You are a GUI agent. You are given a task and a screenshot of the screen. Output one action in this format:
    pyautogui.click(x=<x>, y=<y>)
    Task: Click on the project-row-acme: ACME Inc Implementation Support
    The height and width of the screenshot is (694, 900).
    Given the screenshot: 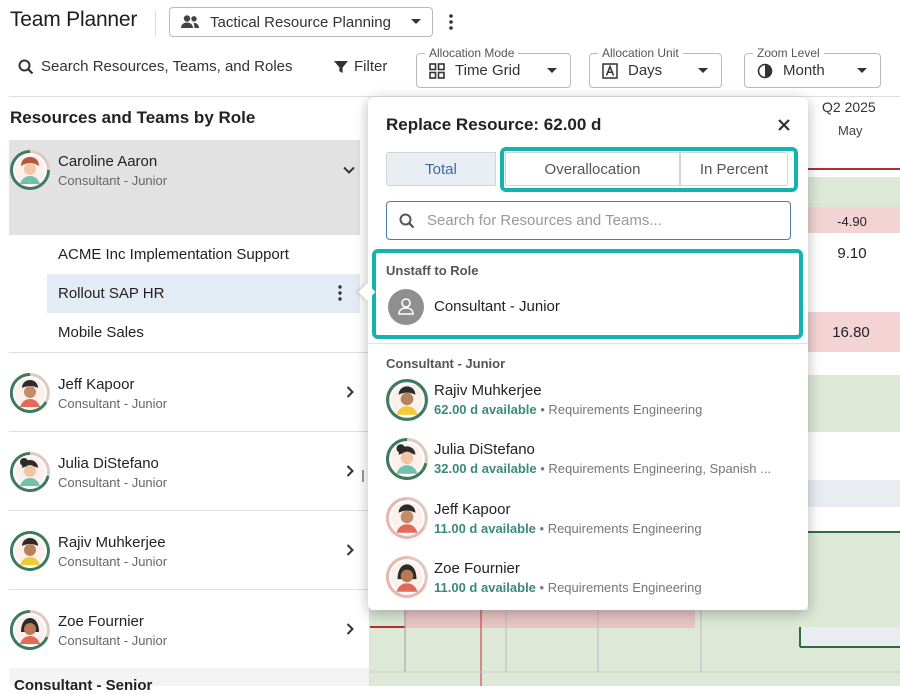 What is the action you would take?
    pyautogui.click(x=173, y=254)
    